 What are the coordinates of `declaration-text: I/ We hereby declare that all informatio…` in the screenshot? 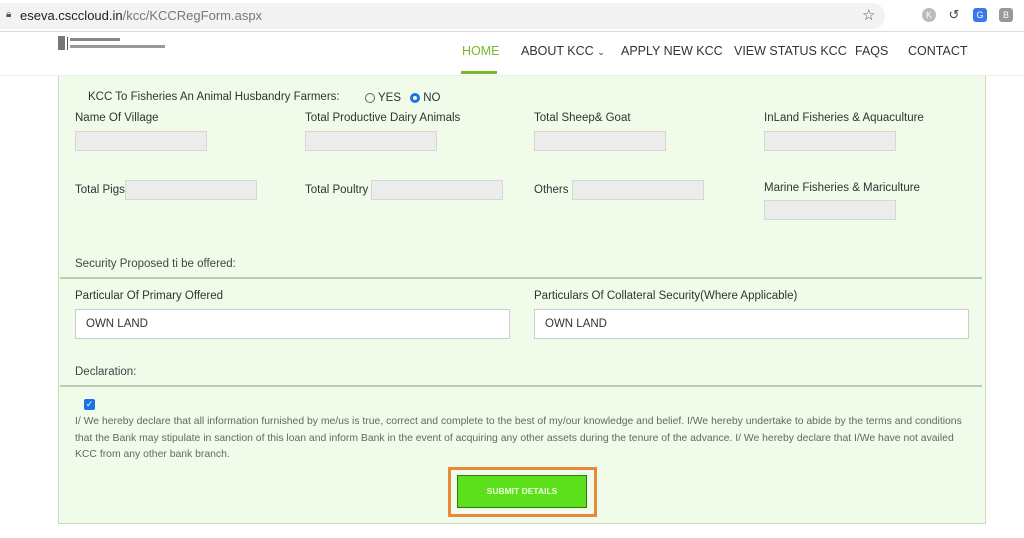 It's located at (518, 438).